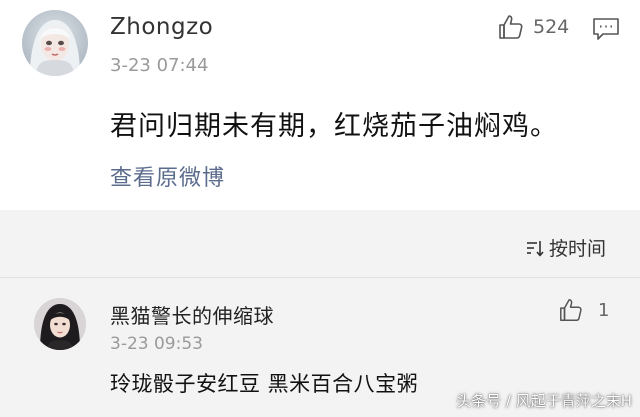  What do you see at coordinates (551, 27) in the screenshot?
I see `like-count: 524` at bounding box center [551, 27].